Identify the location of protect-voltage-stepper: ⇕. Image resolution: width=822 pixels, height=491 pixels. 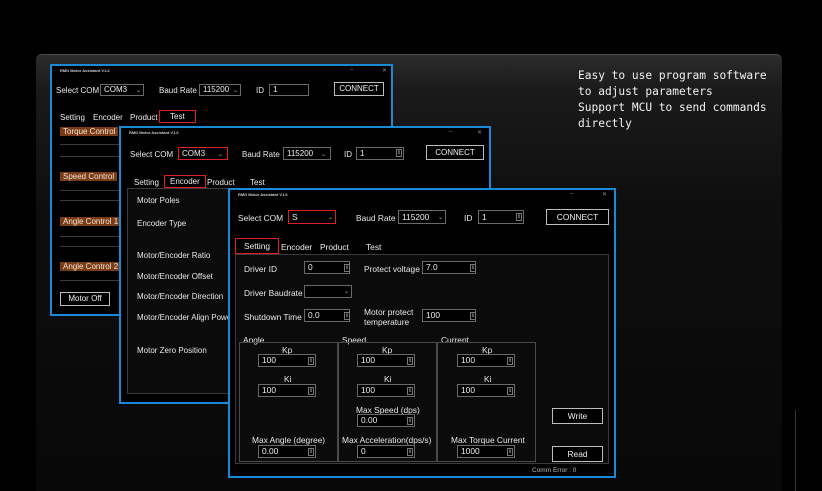
(473, 268).